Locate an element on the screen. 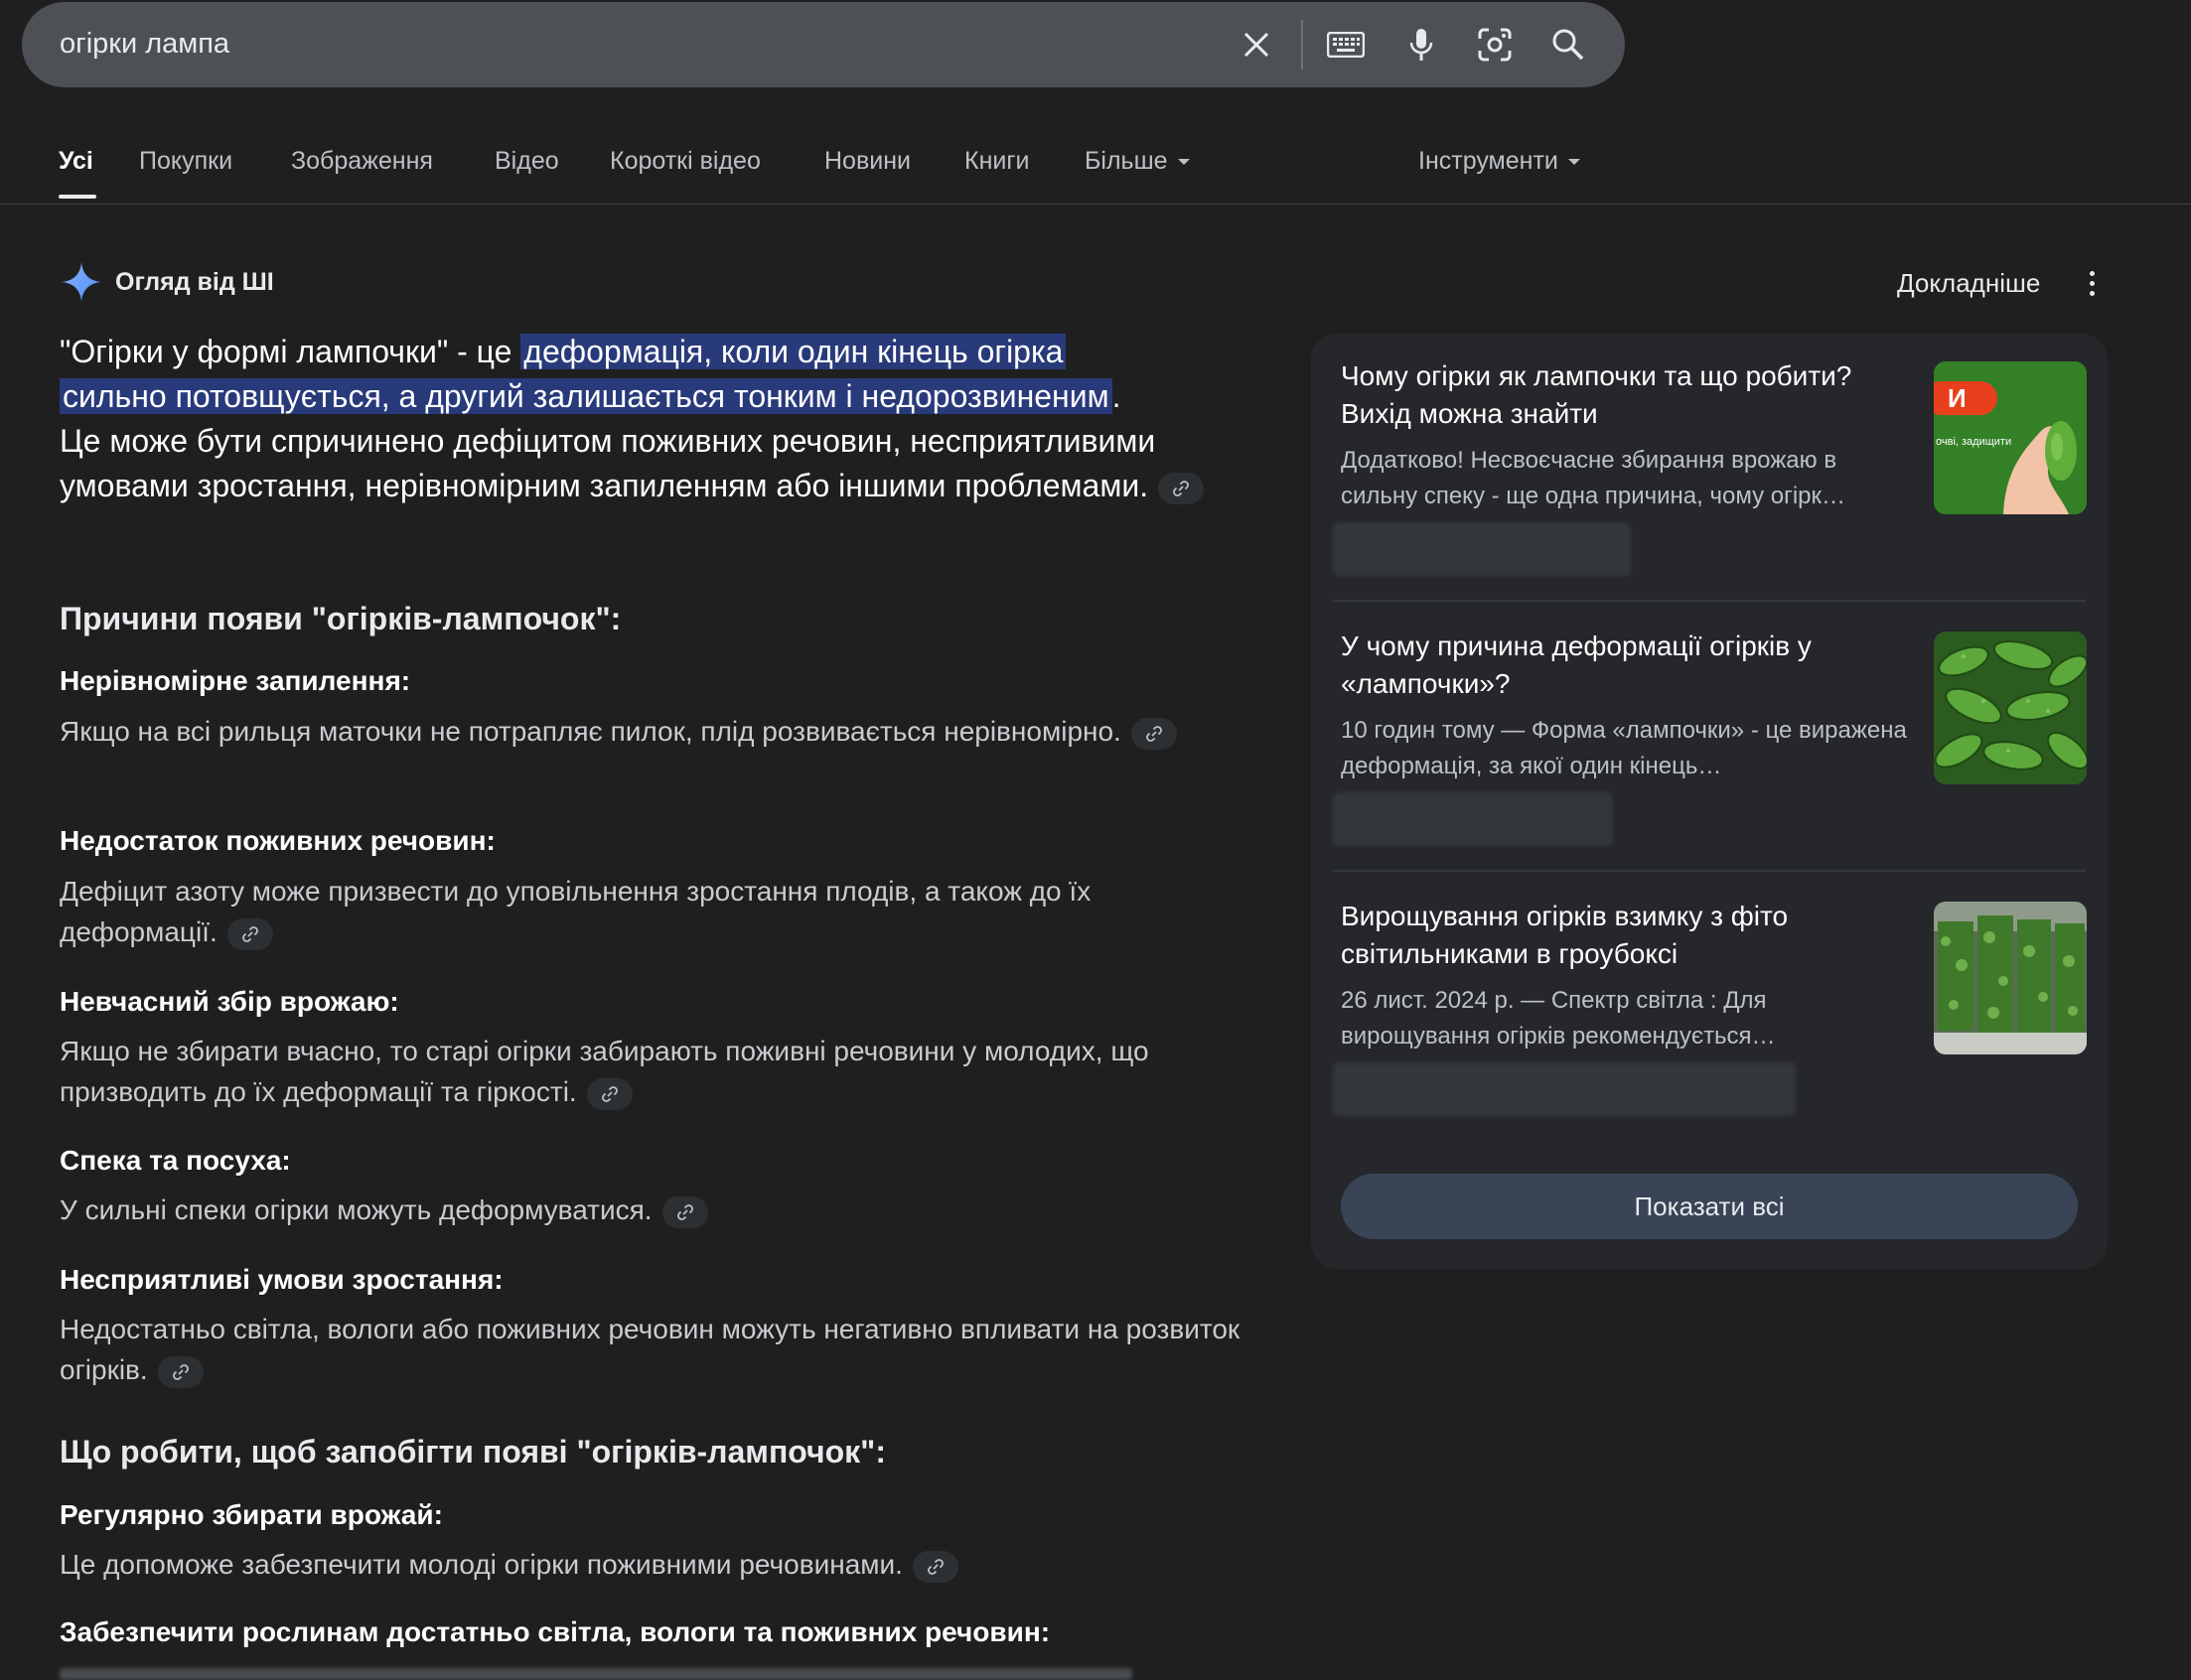 This screenshot has height=1680, width=2191. tools-button: Інструменти is located at coordinates (1499, 161).